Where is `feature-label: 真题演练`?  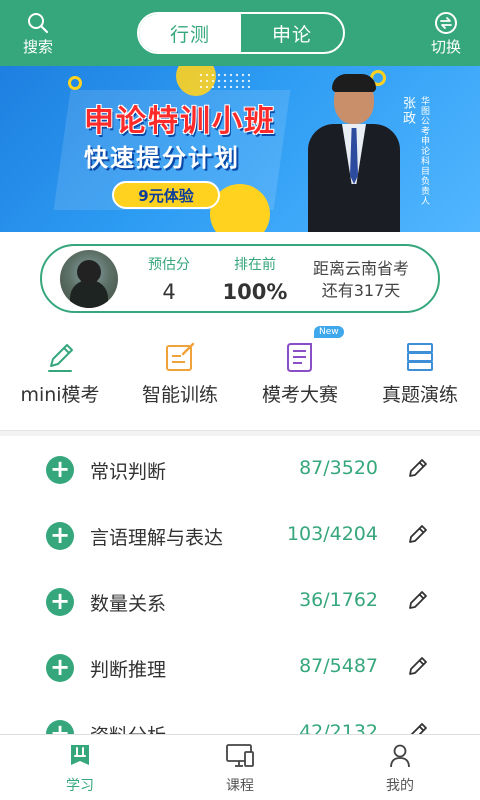 feature-label: 真题演练 is located at coordinates (419, 395).